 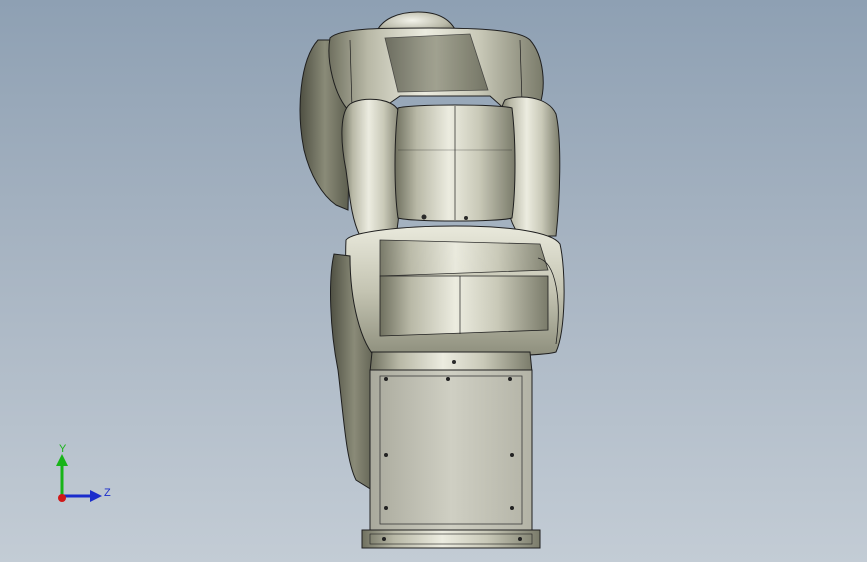 I want to click on base-foot, so click(x=451, y=539).